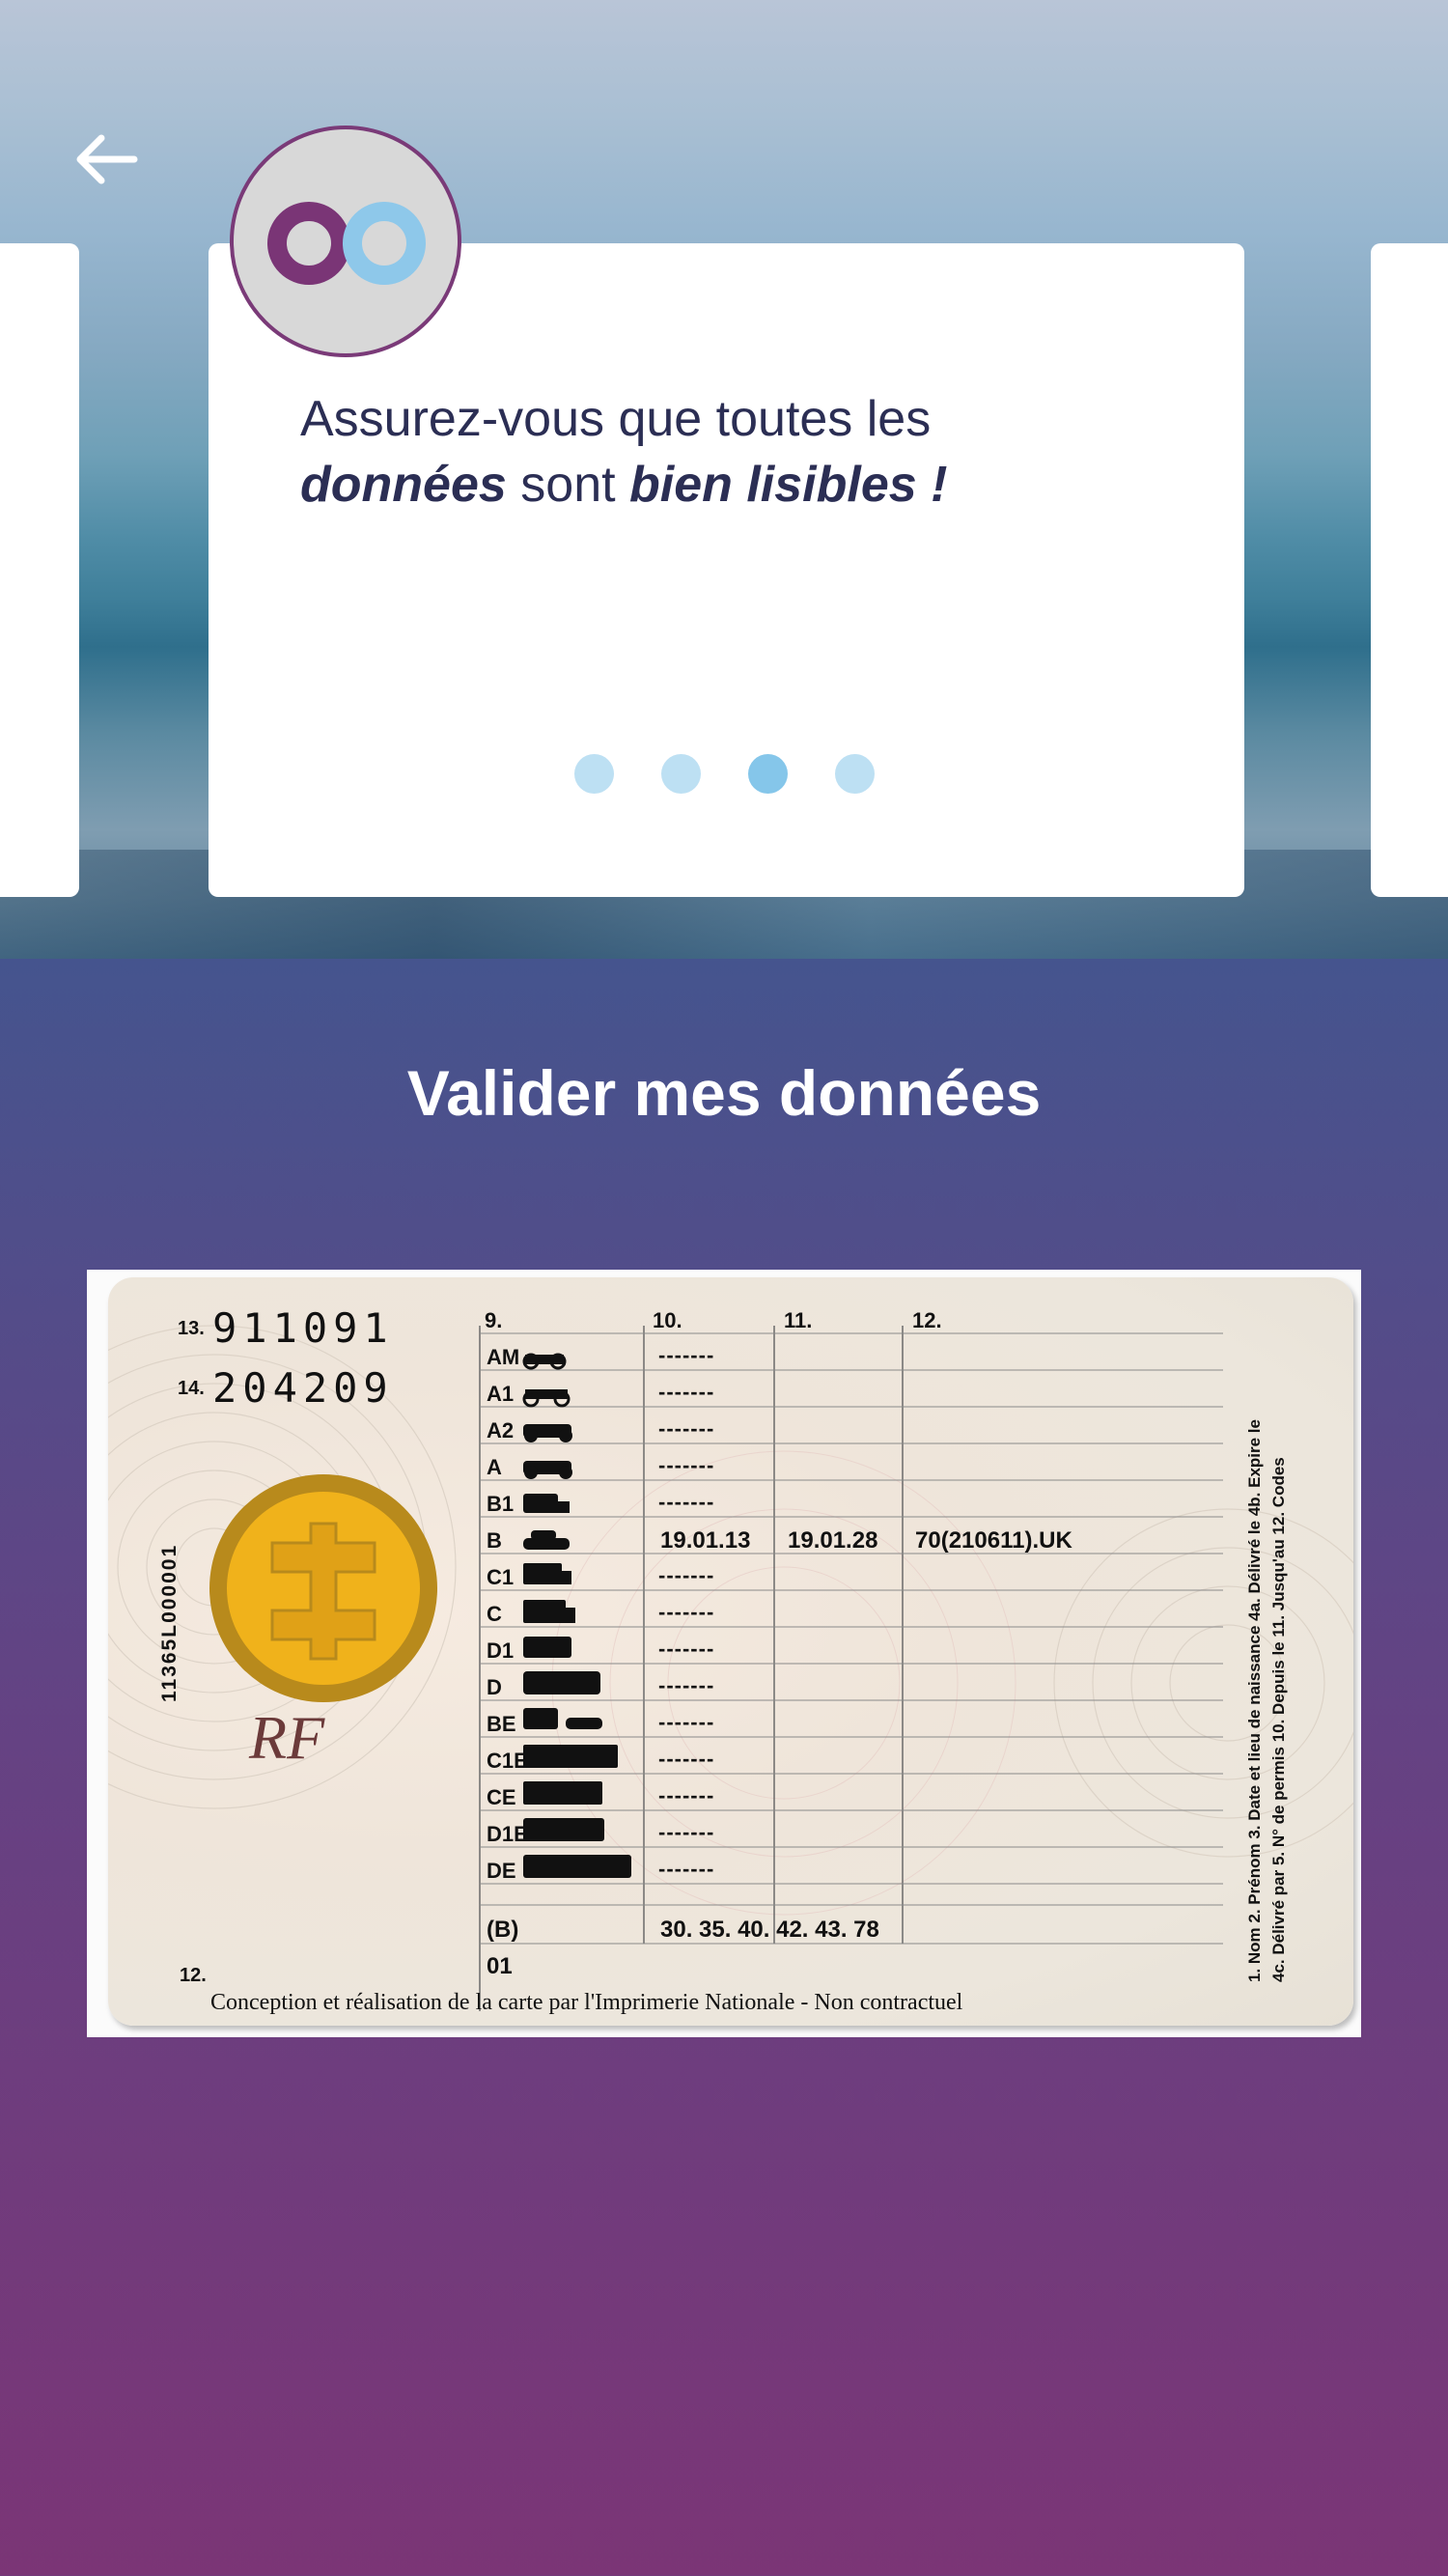  What do you see at coordinates (40, 570) in the screenshot?
I see `carousel-card-previous` at bounding box center [40, 570].